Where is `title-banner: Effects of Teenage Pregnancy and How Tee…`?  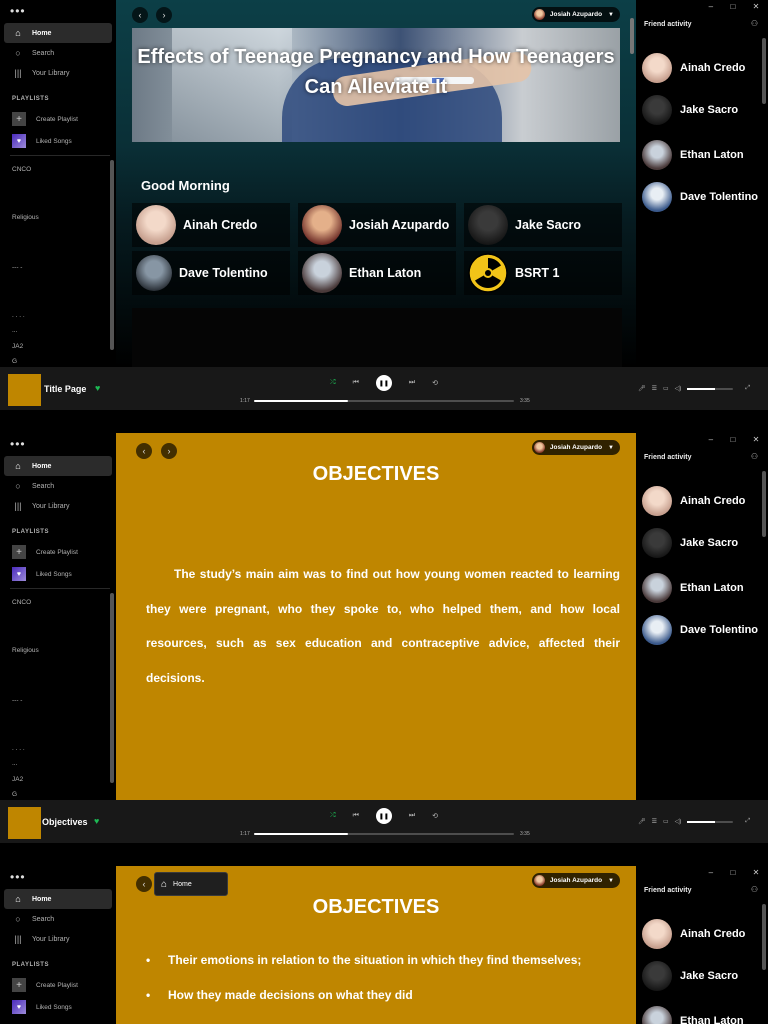
title-banner: Effects of Teenage Pregnancy and How Tee… is located at coordinates (376, 85).